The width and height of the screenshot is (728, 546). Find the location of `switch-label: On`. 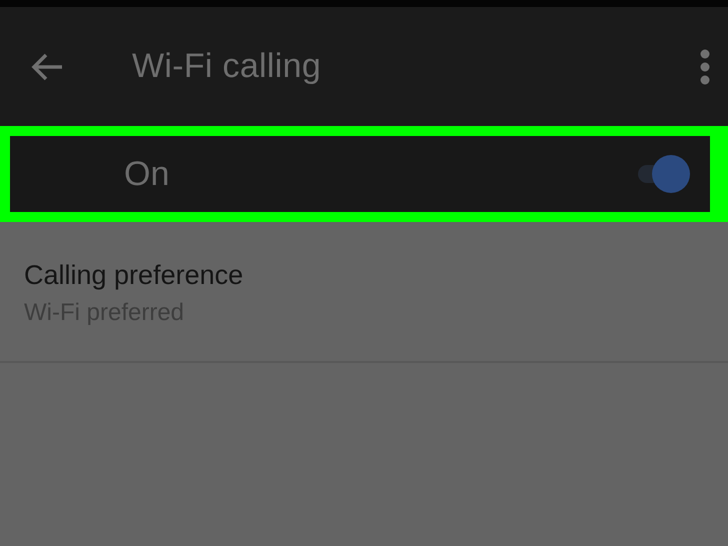

switch-label: On is located at coordinates (147, 174).